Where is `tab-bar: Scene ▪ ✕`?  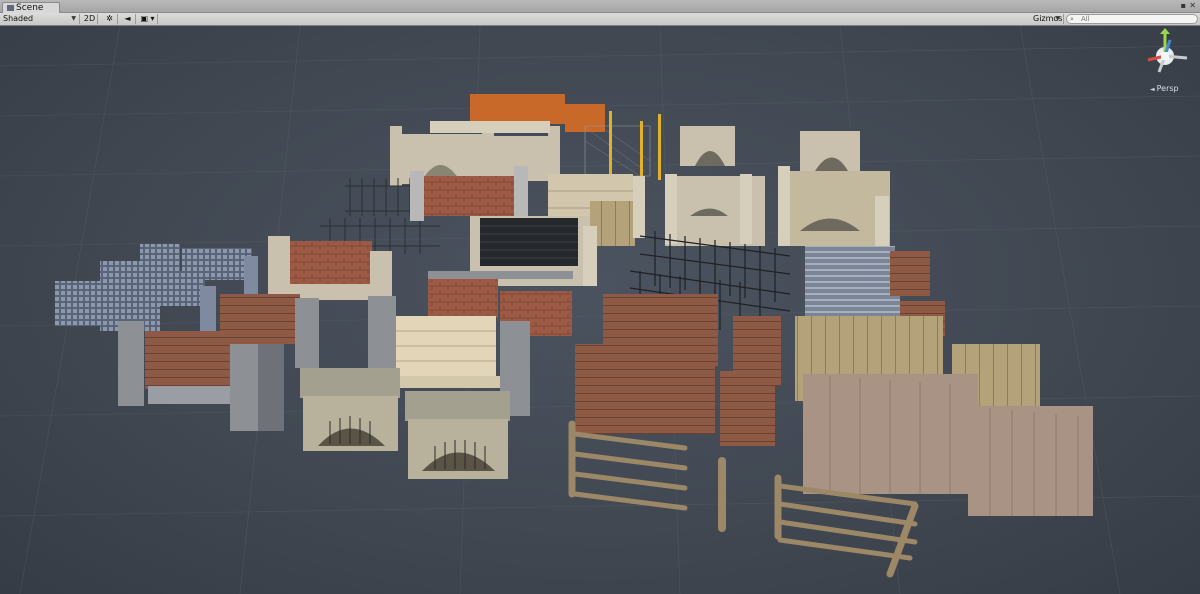
tab-bar: Scene ▪ ✕ is located at coordinates (600, 6).